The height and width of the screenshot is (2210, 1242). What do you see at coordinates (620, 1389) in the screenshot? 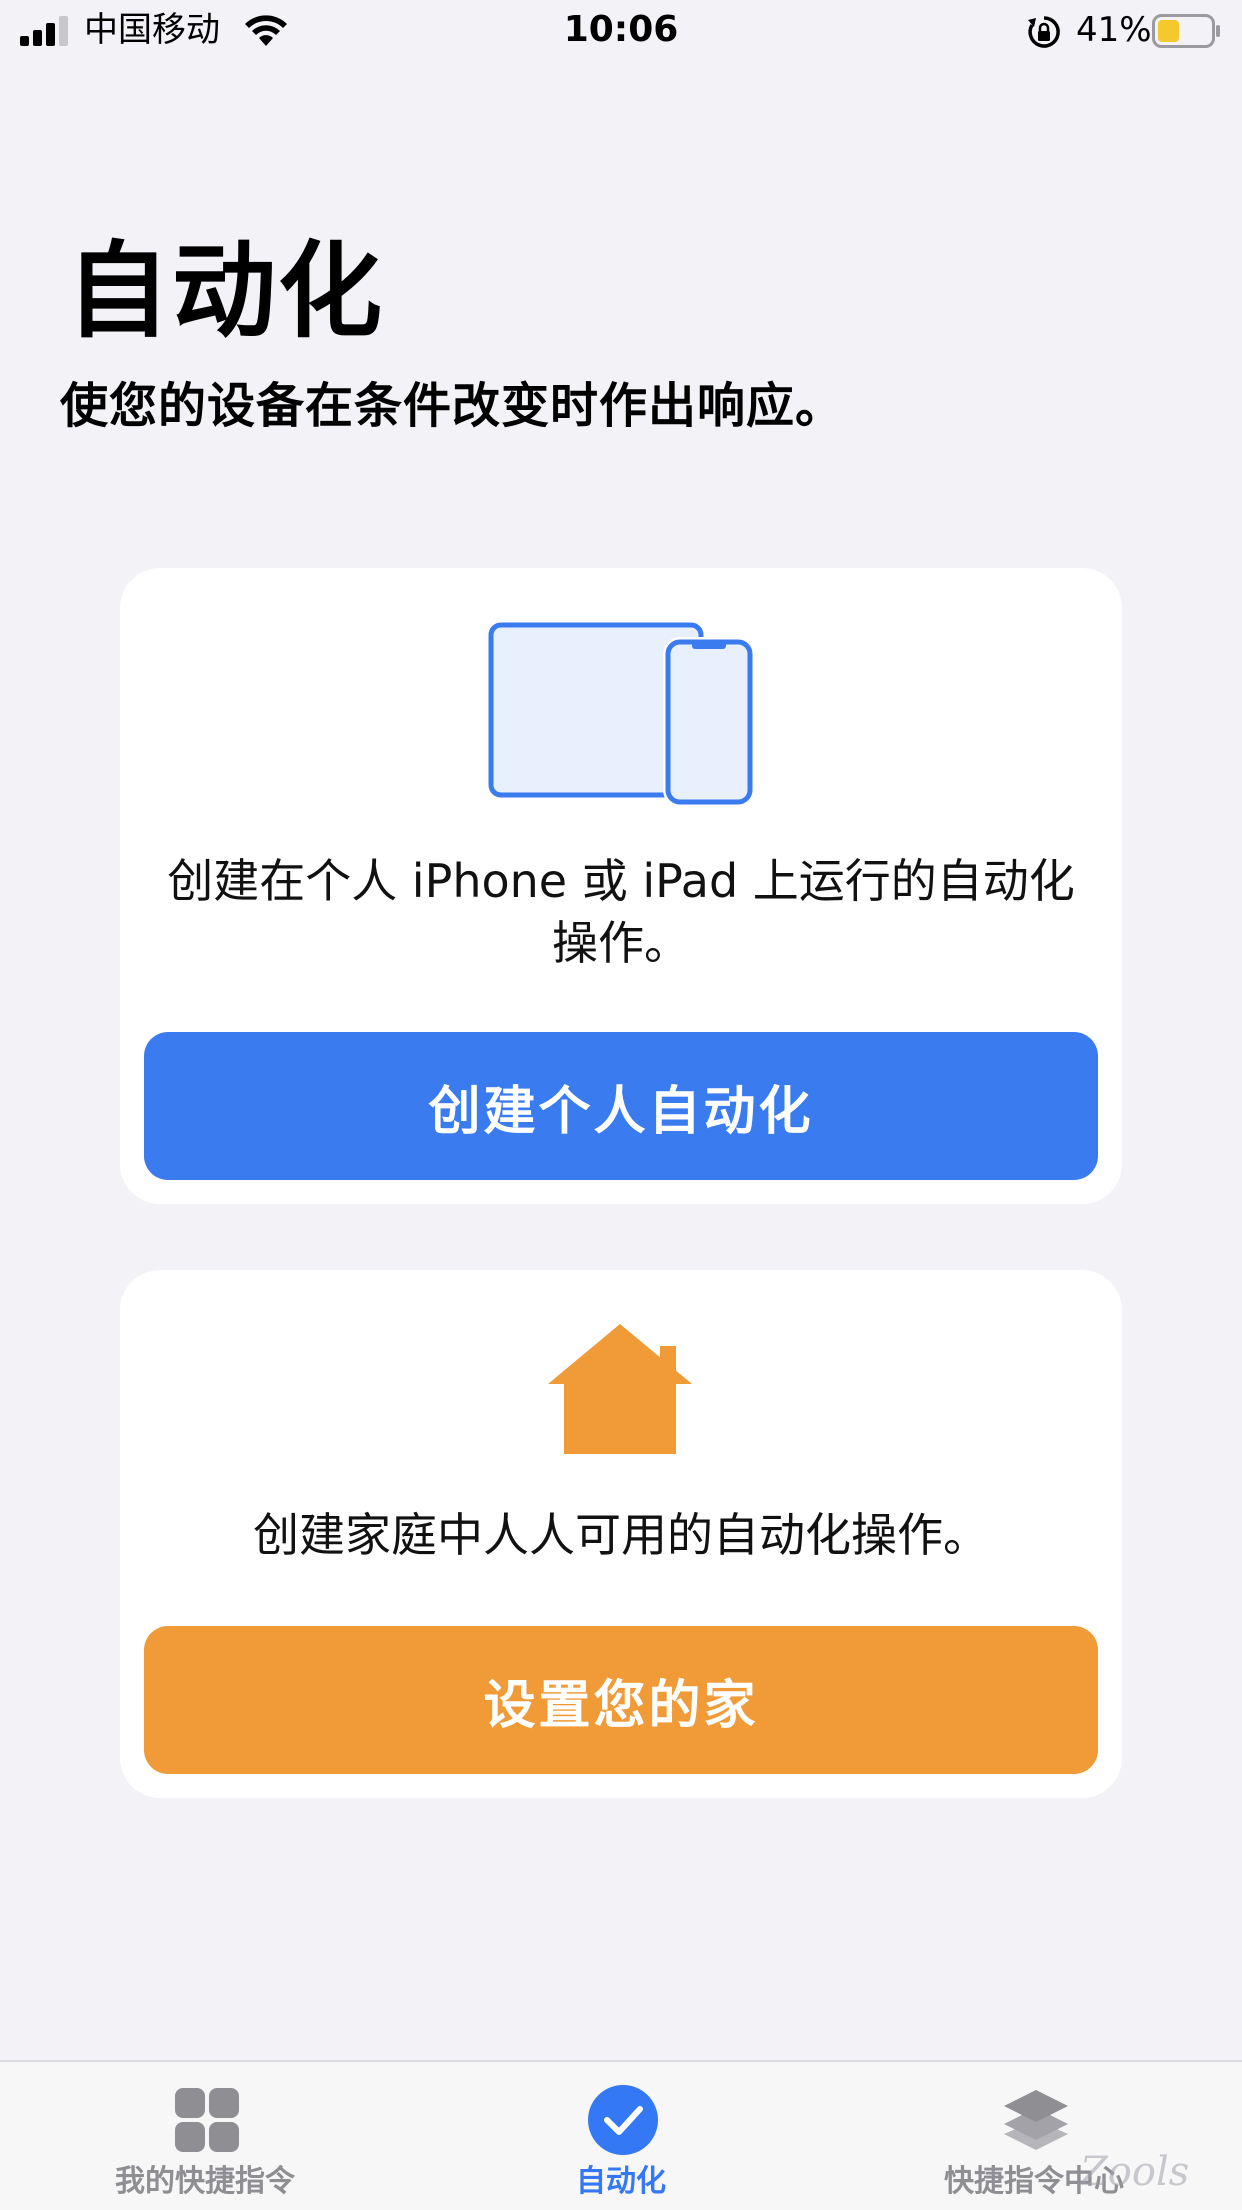
I see `house-icon` at bounding box center [620, 1389].